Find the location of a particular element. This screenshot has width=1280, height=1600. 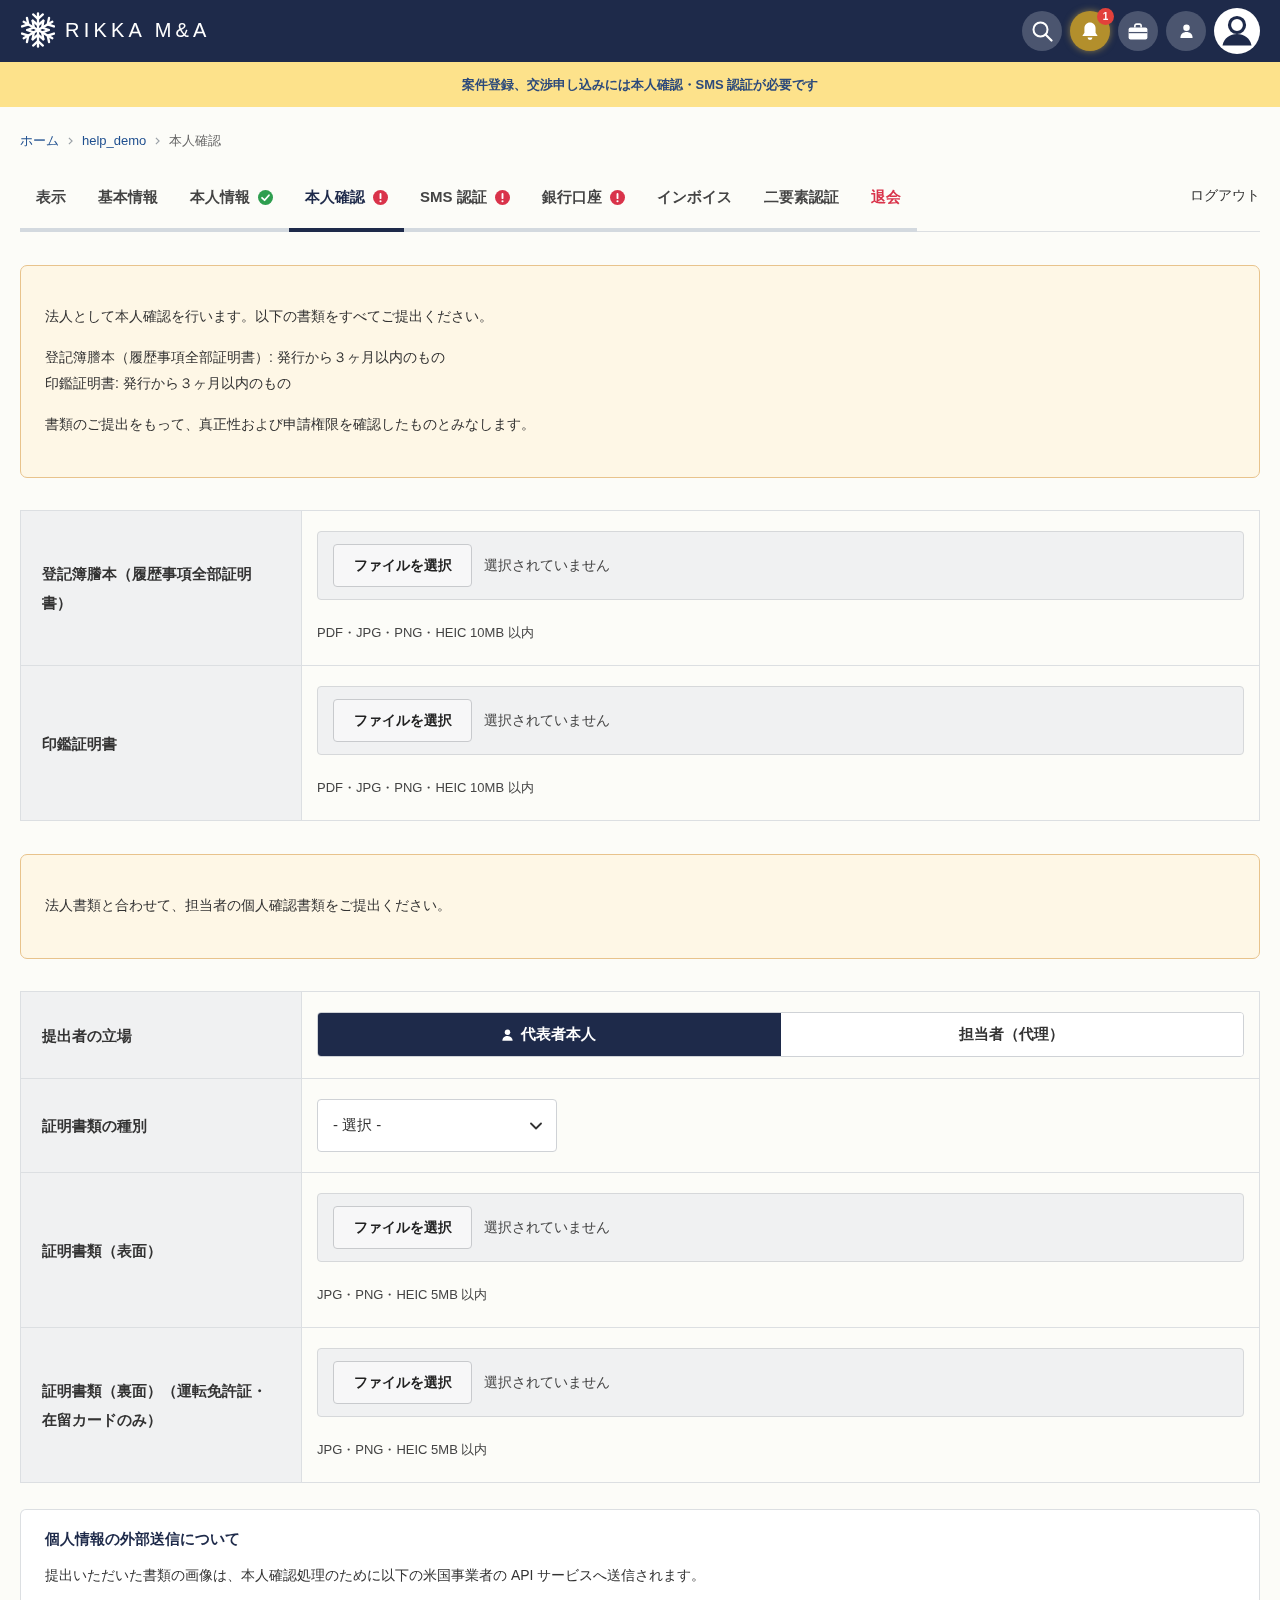

field-label: 証明書類（裏面）（運転免許証・在留カードのみ） is located at coordinates (161, 1405).